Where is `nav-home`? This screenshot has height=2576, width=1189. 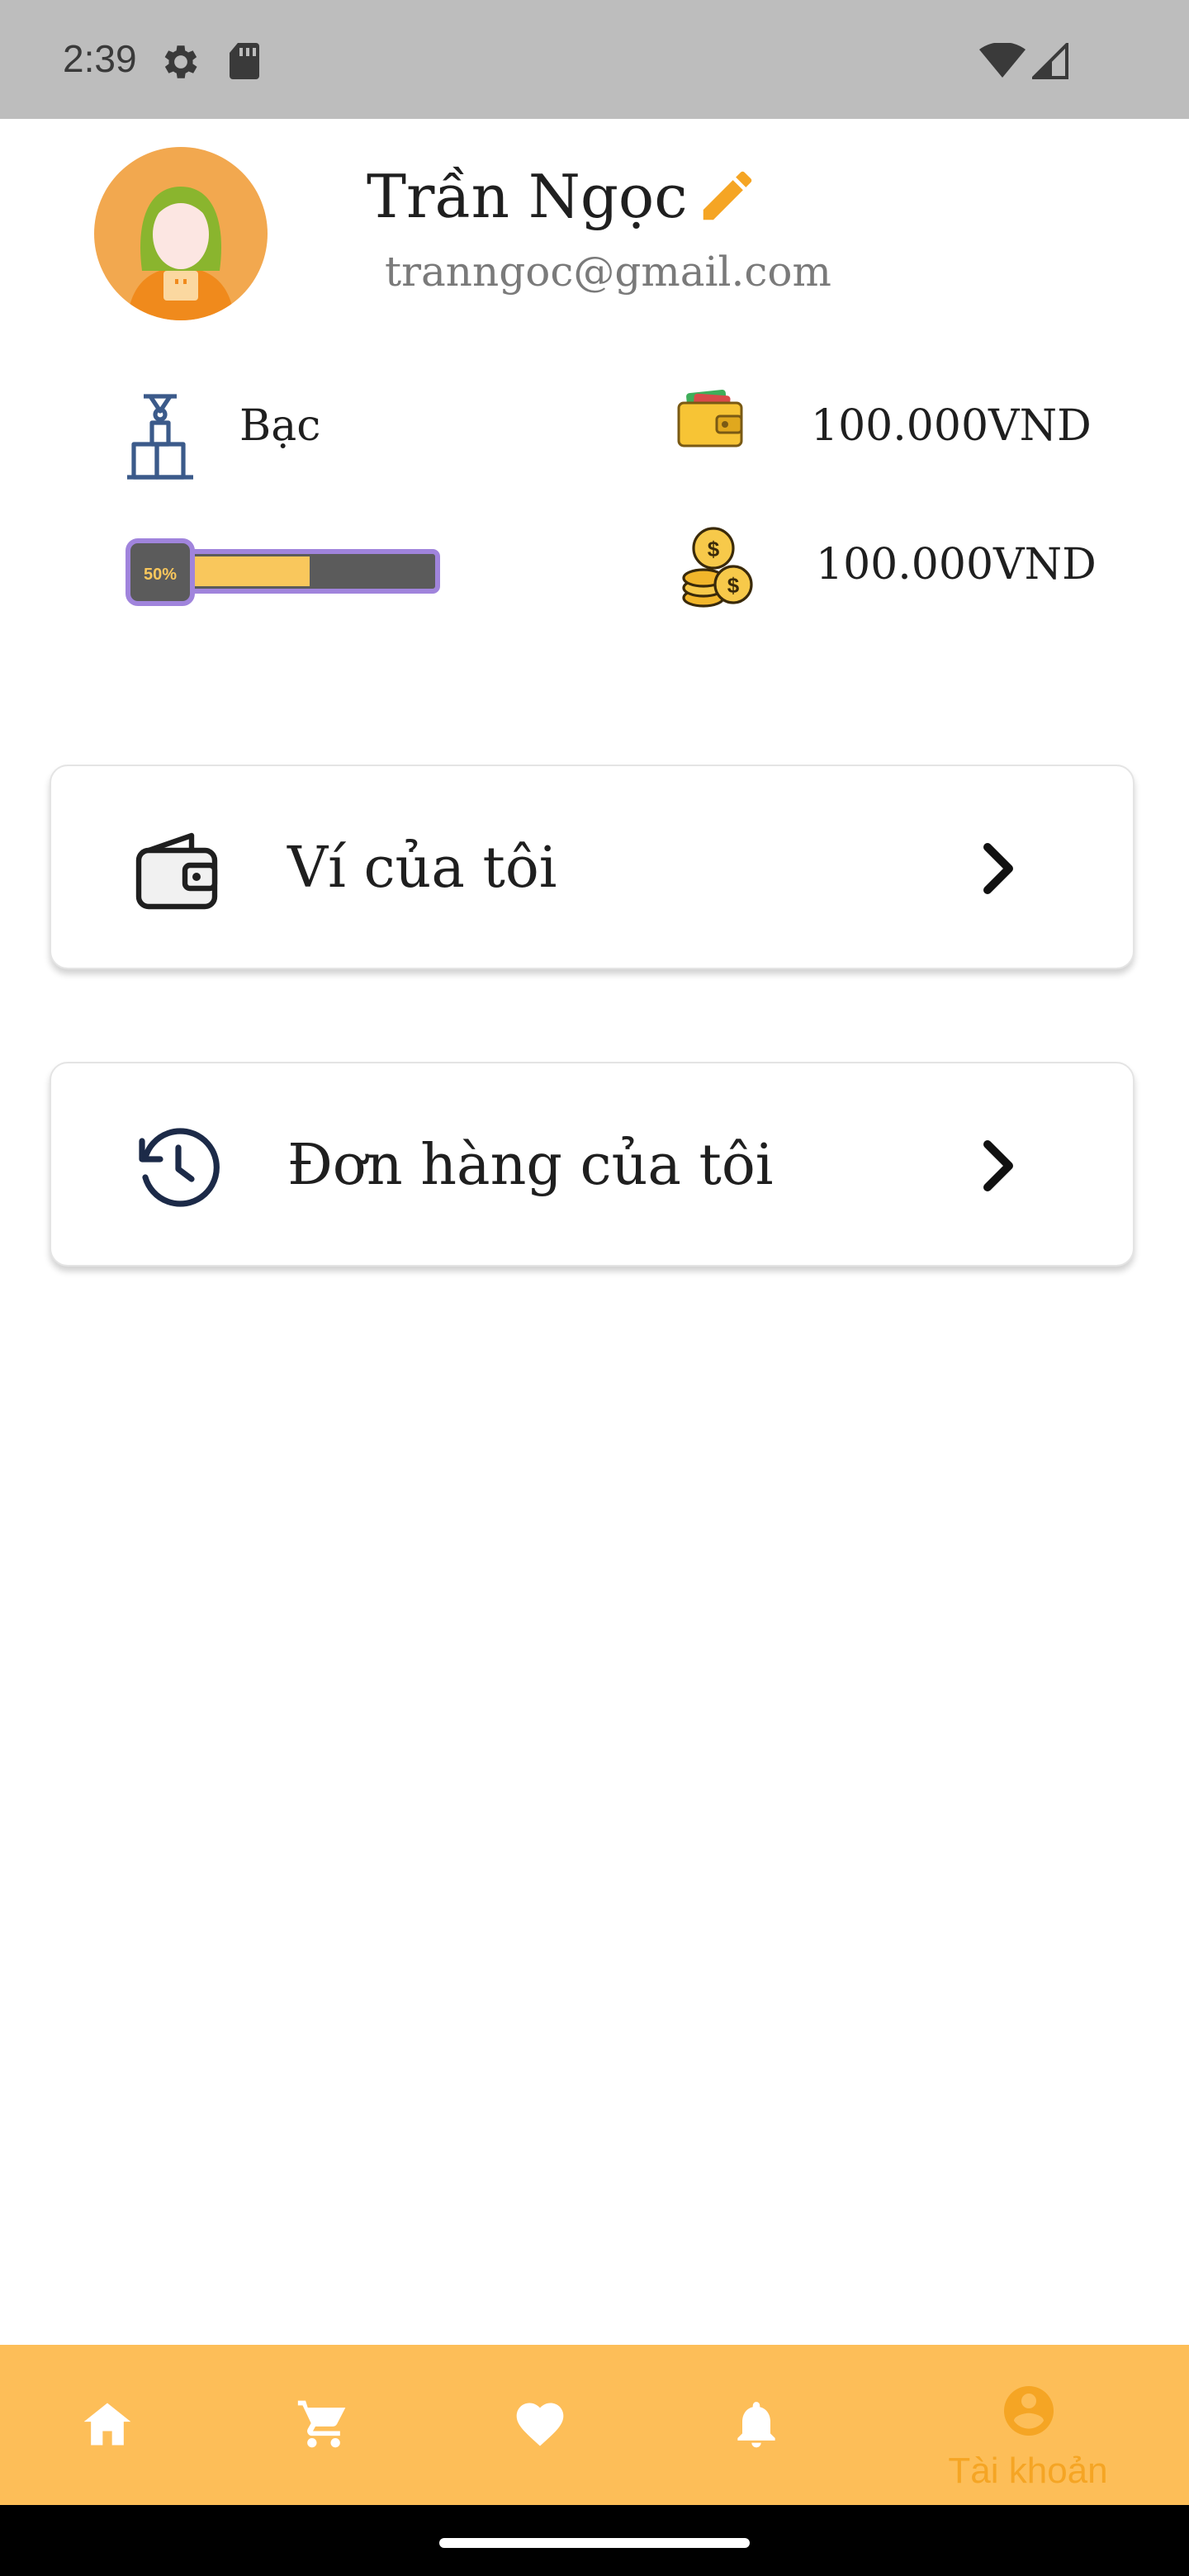 nav-home is located at coordinates (107, 2425).